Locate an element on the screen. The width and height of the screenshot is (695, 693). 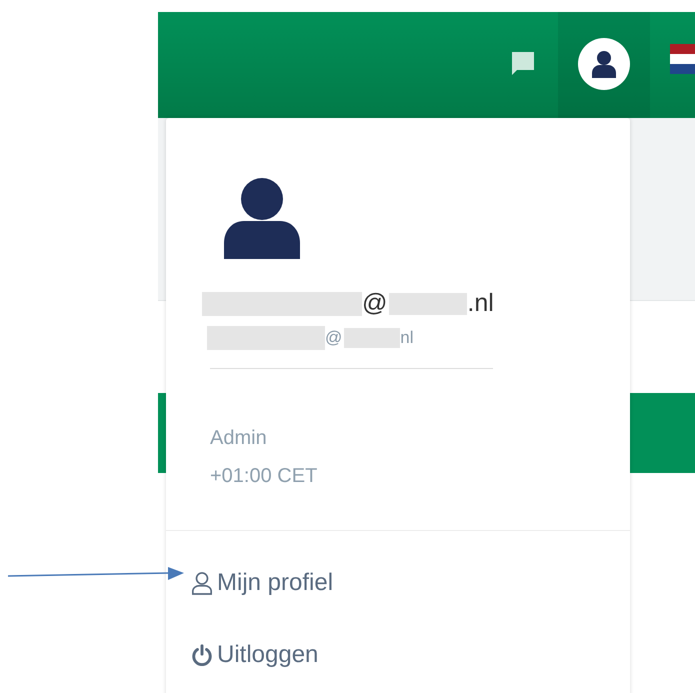
menu-item: Uitloggen is located at coordinates (267, 655).